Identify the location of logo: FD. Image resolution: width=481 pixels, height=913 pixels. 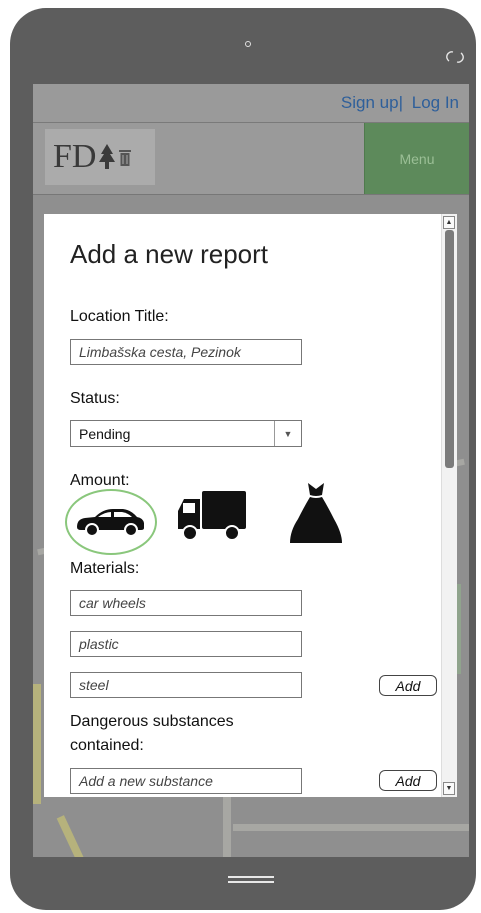
(100, 157).